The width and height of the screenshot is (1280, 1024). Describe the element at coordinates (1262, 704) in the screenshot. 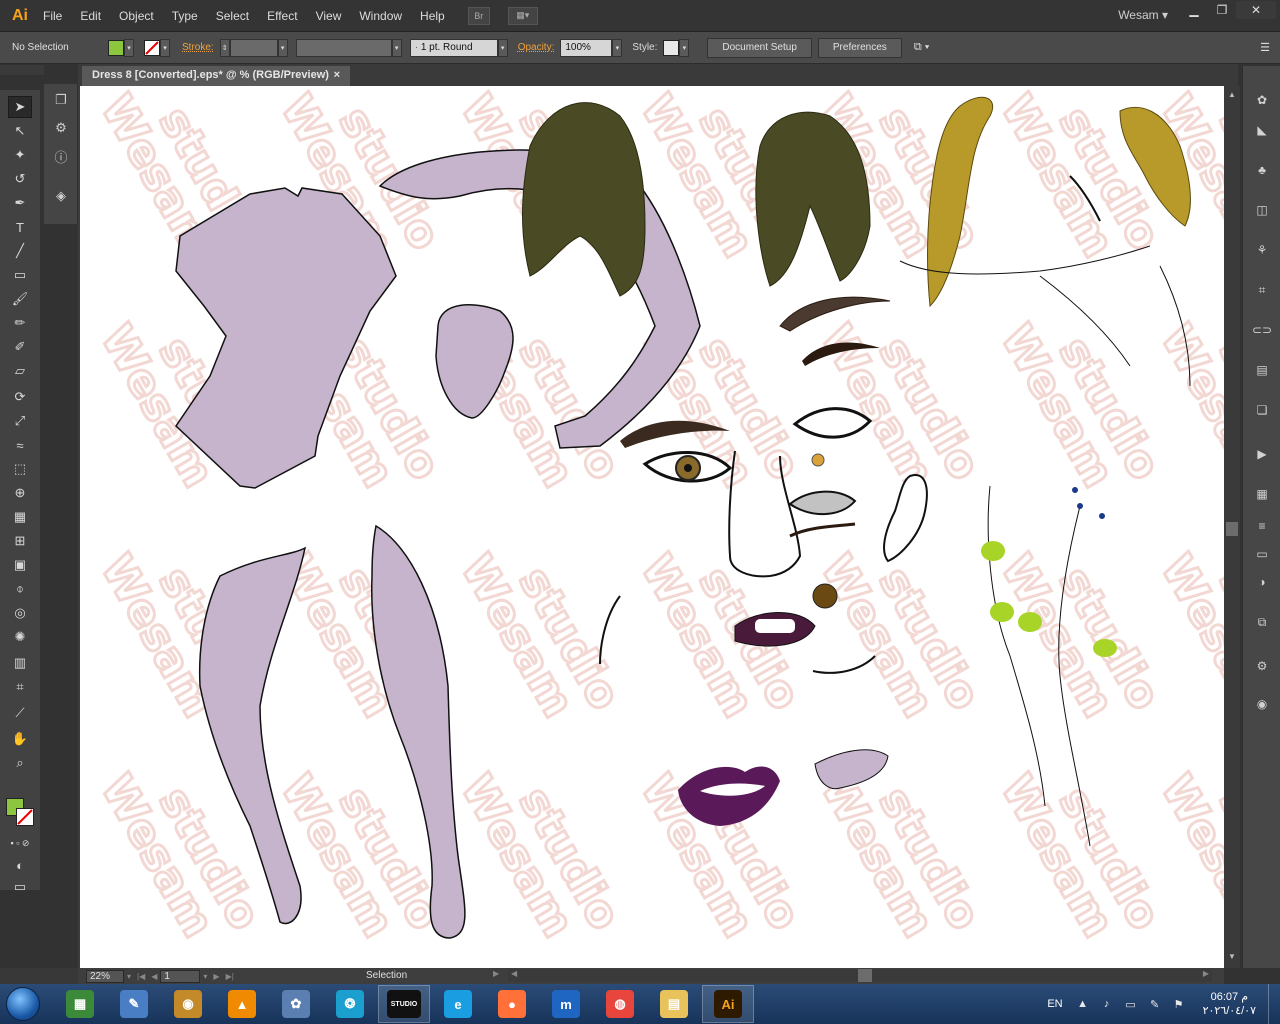

I see `asset-export-icon: ◉` at that location.